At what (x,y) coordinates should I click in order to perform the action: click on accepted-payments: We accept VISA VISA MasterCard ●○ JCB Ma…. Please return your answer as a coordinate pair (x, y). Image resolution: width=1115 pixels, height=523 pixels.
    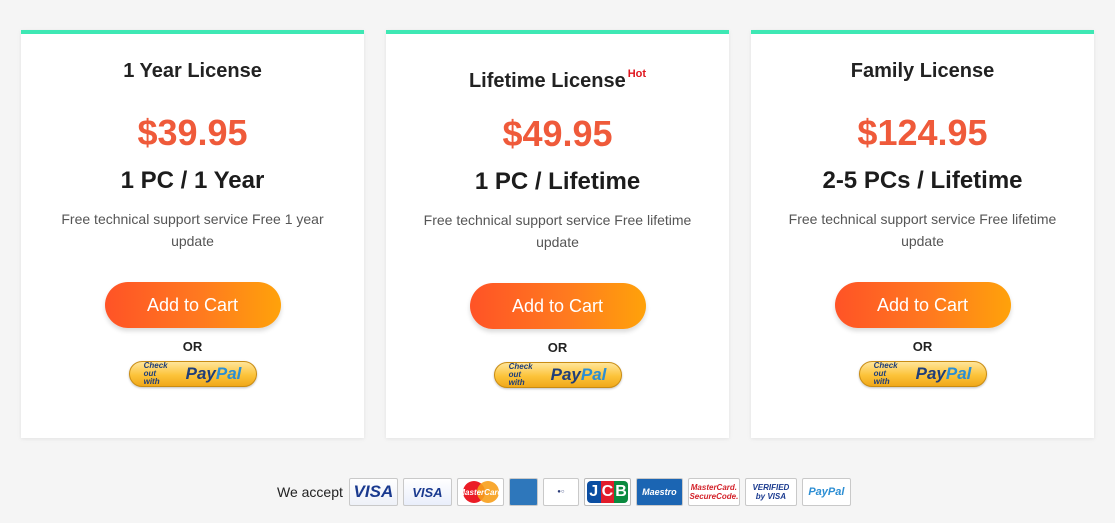
    Looking at the image, I should click on (566, 492).